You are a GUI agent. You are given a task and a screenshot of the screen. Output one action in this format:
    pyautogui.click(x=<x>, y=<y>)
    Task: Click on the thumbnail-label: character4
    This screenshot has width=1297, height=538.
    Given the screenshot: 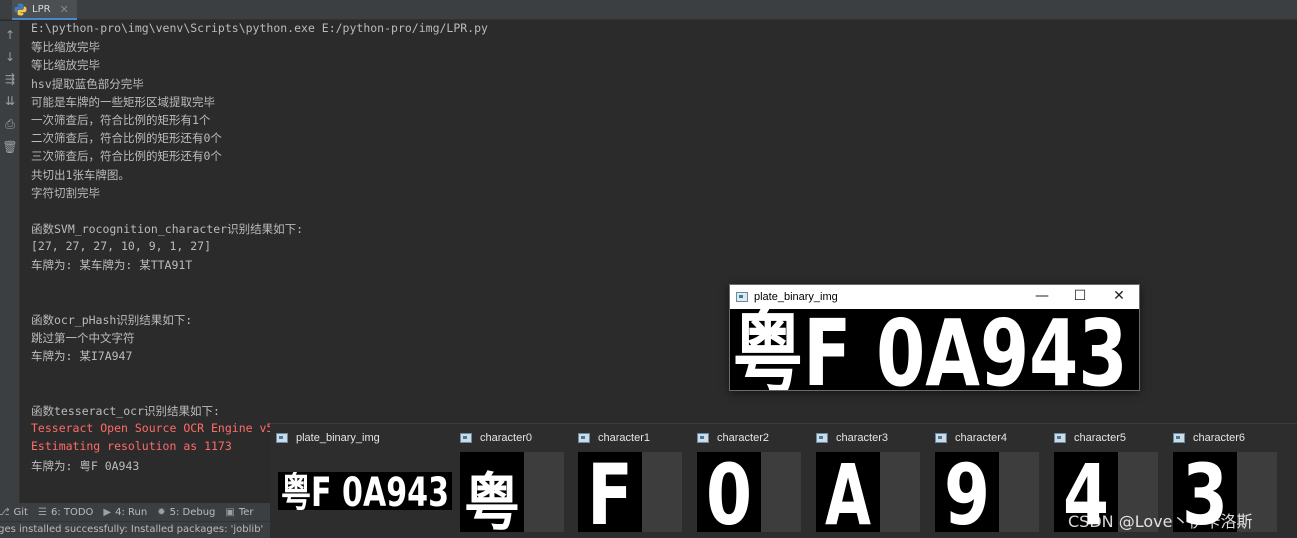 What is the action you would take?
    pyautogui.click(x=981, y=438)
    